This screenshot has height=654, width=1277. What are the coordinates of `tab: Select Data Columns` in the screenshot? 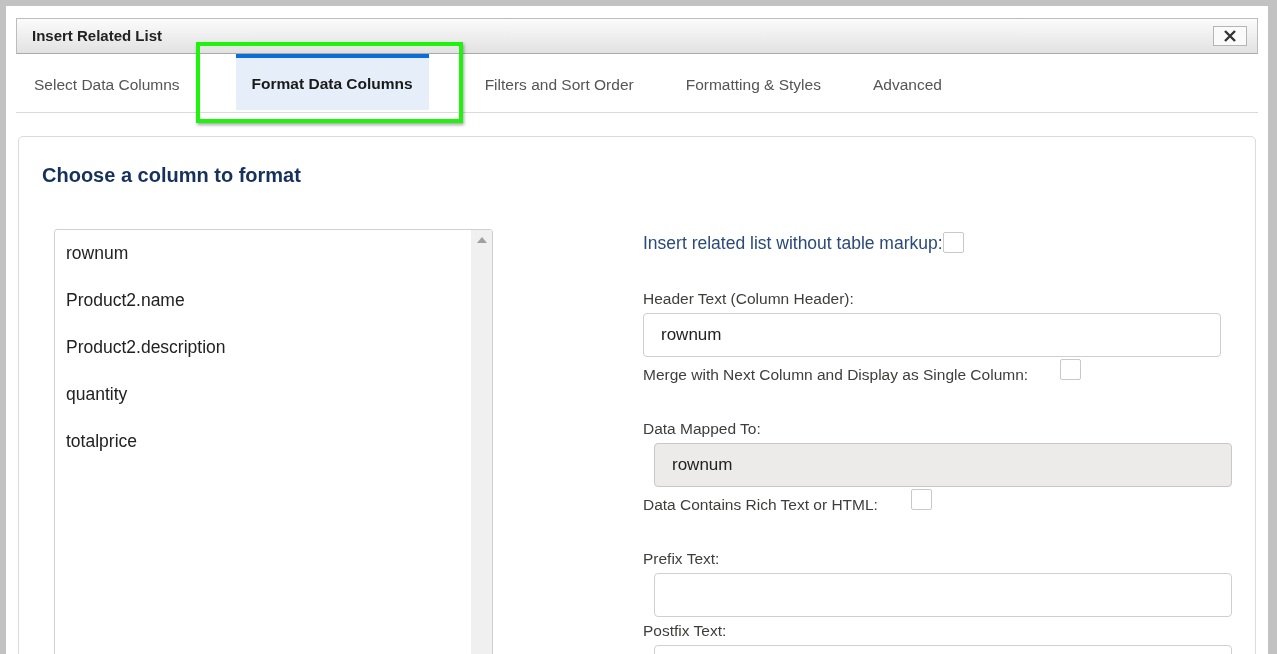 It's located at (107, 83).